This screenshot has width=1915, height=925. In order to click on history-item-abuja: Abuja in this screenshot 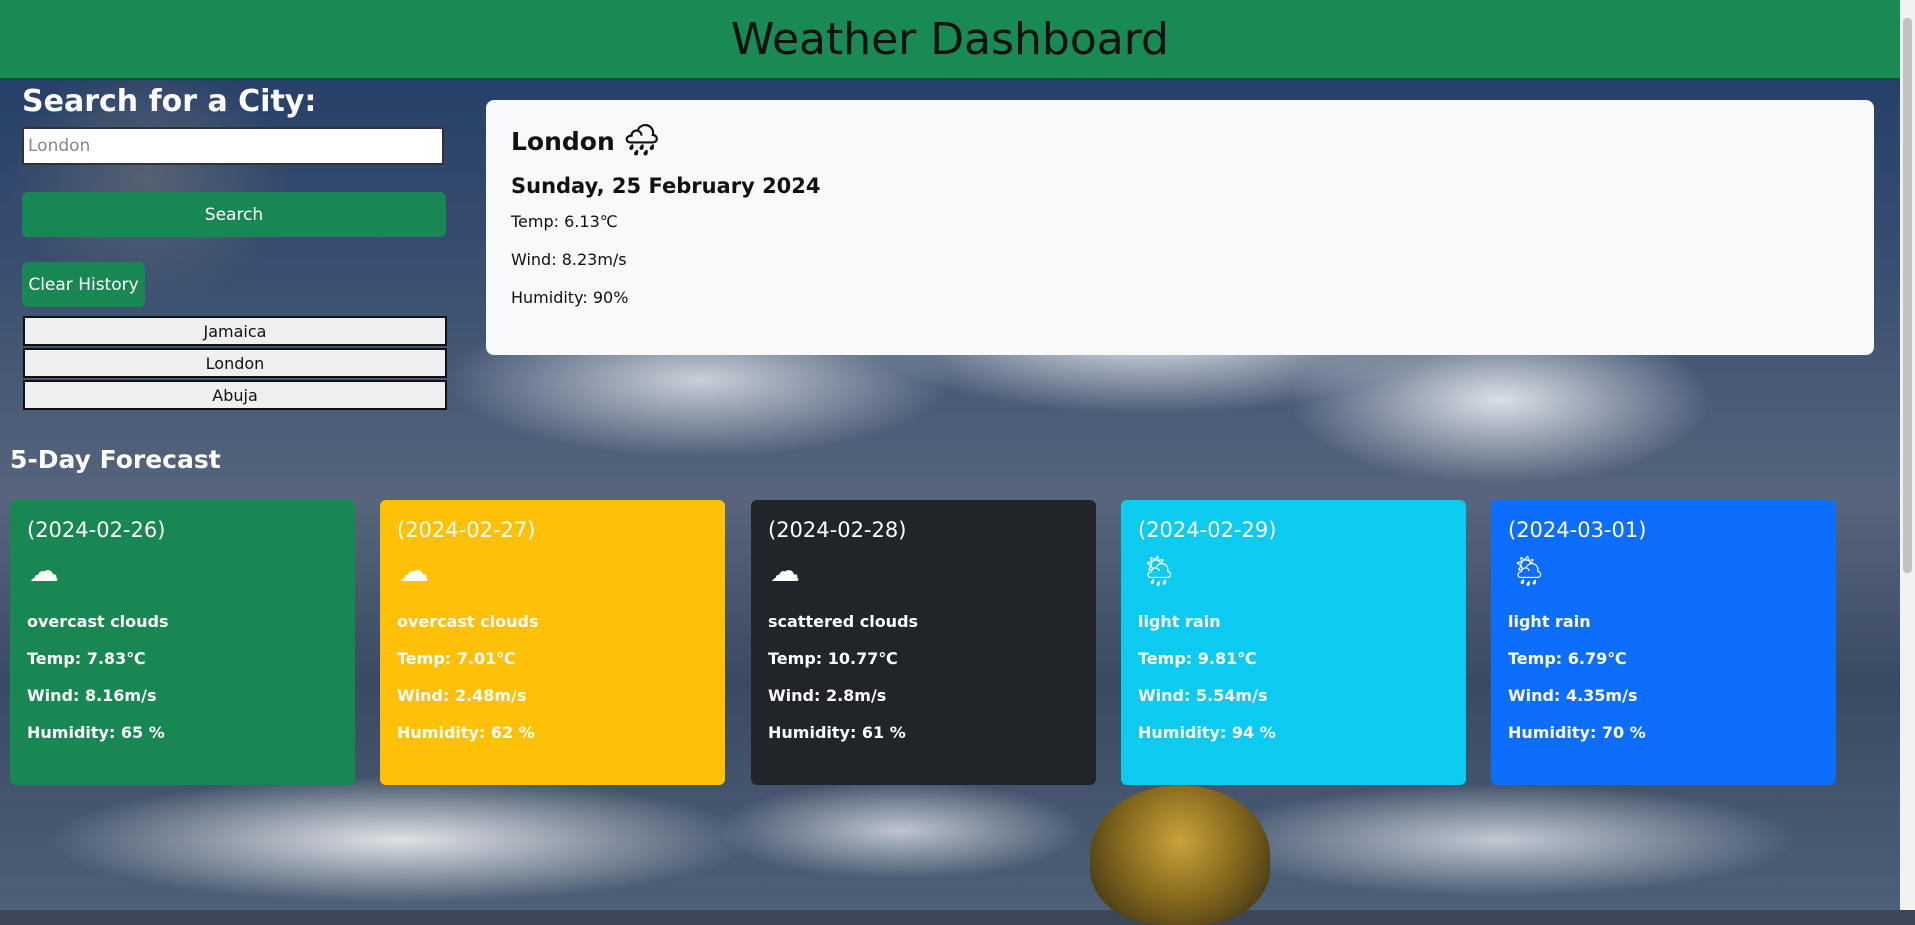, I will do `click(235, 395)`.